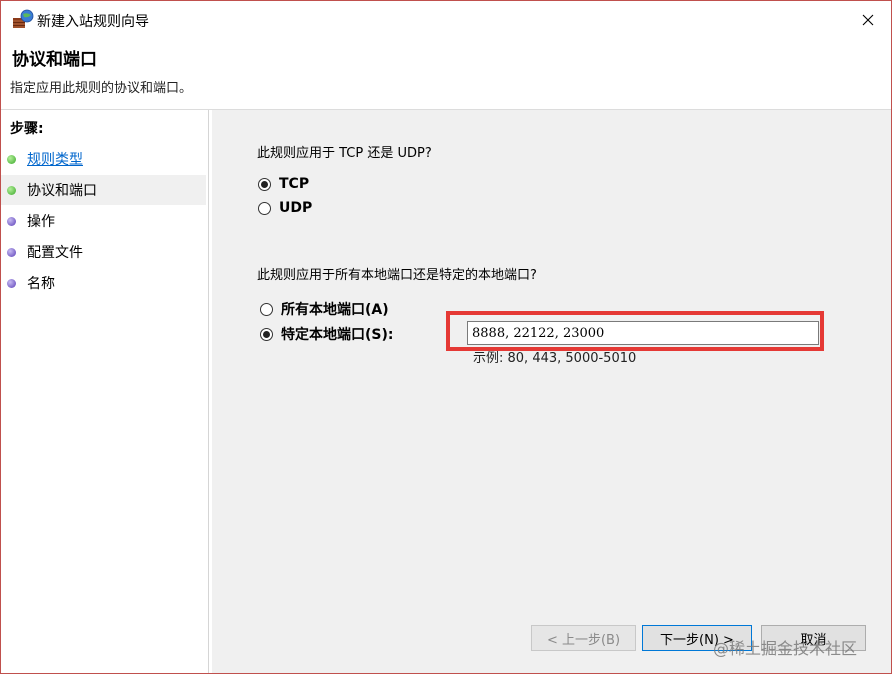  What do you see at coordinates (335, 310) in the screenshot?
I see `radio-label: 所有本地端口(A)` at bounding box center [335, 310].